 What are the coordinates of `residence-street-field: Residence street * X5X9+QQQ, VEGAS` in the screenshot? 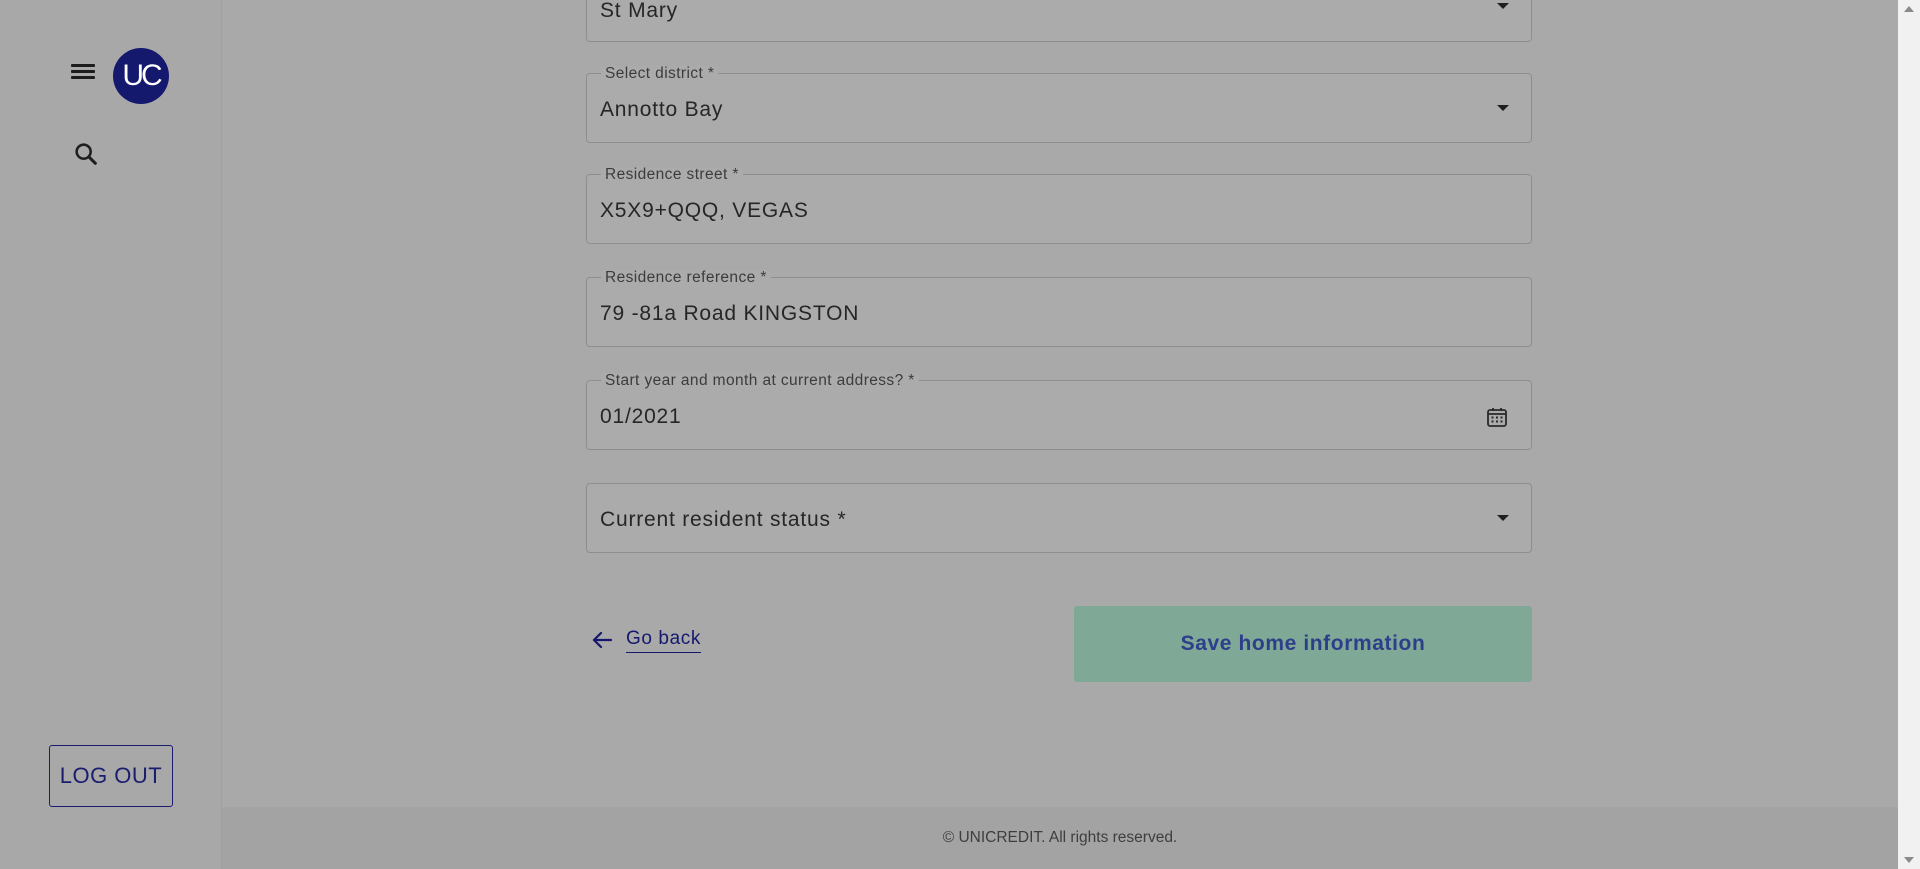 It's located at (1059, 205).